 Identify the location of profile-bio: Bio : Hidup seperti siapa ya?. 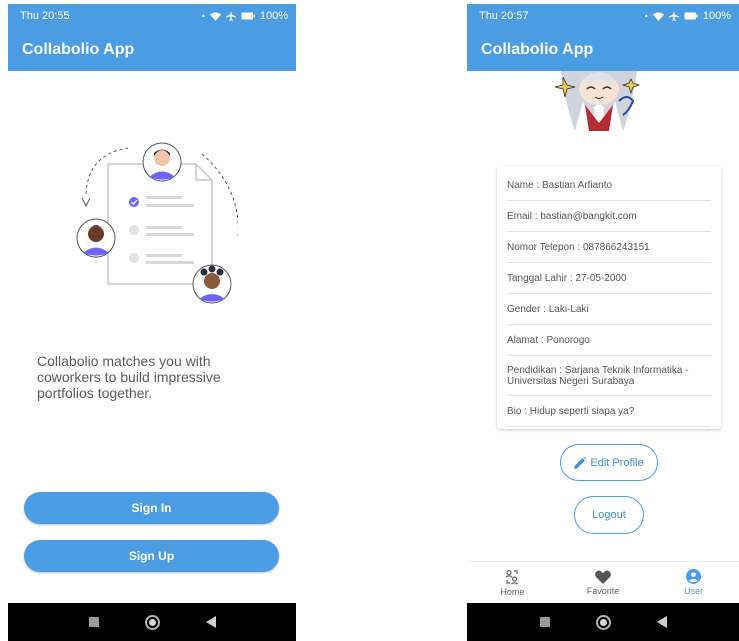
(609, 411).